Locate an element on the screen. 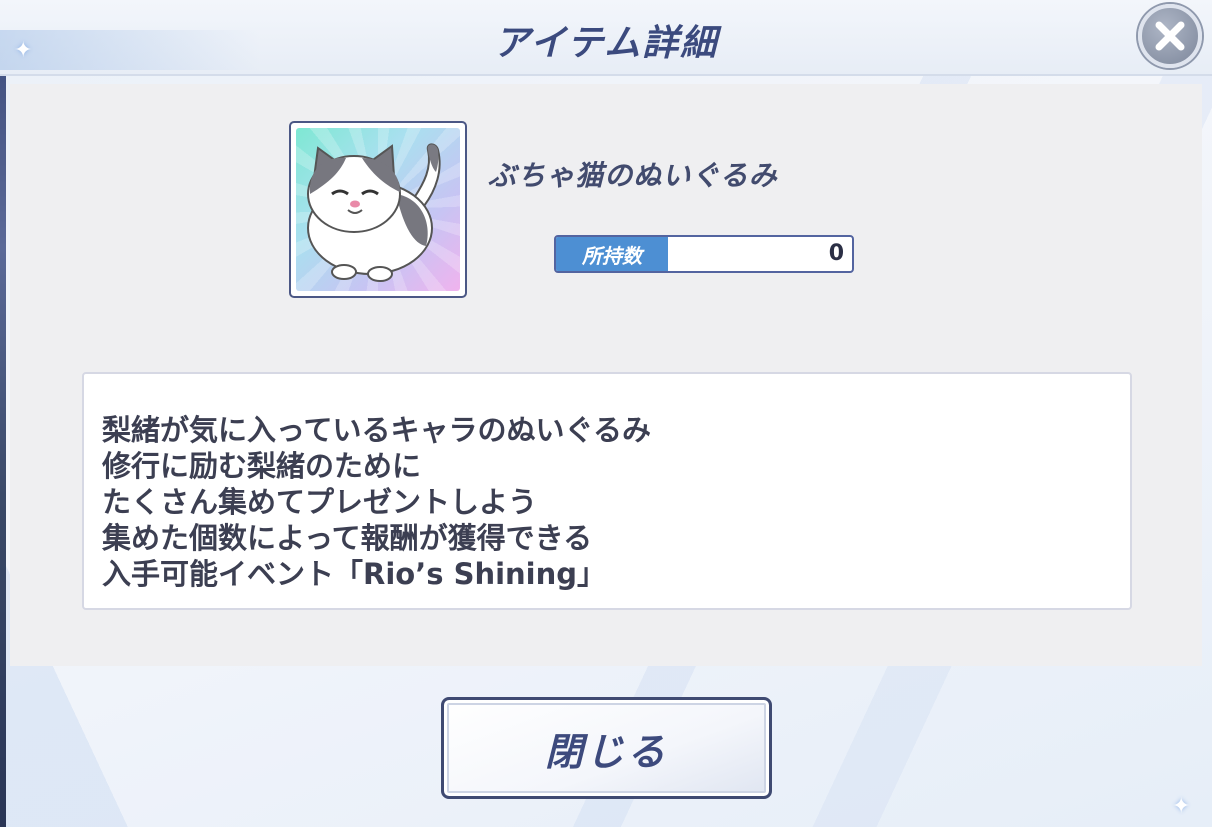 The image size is (1212, 827). description-line: 梨緒が気に入っているキャラのぬいぐるみ is located at coordinates (376, 430).